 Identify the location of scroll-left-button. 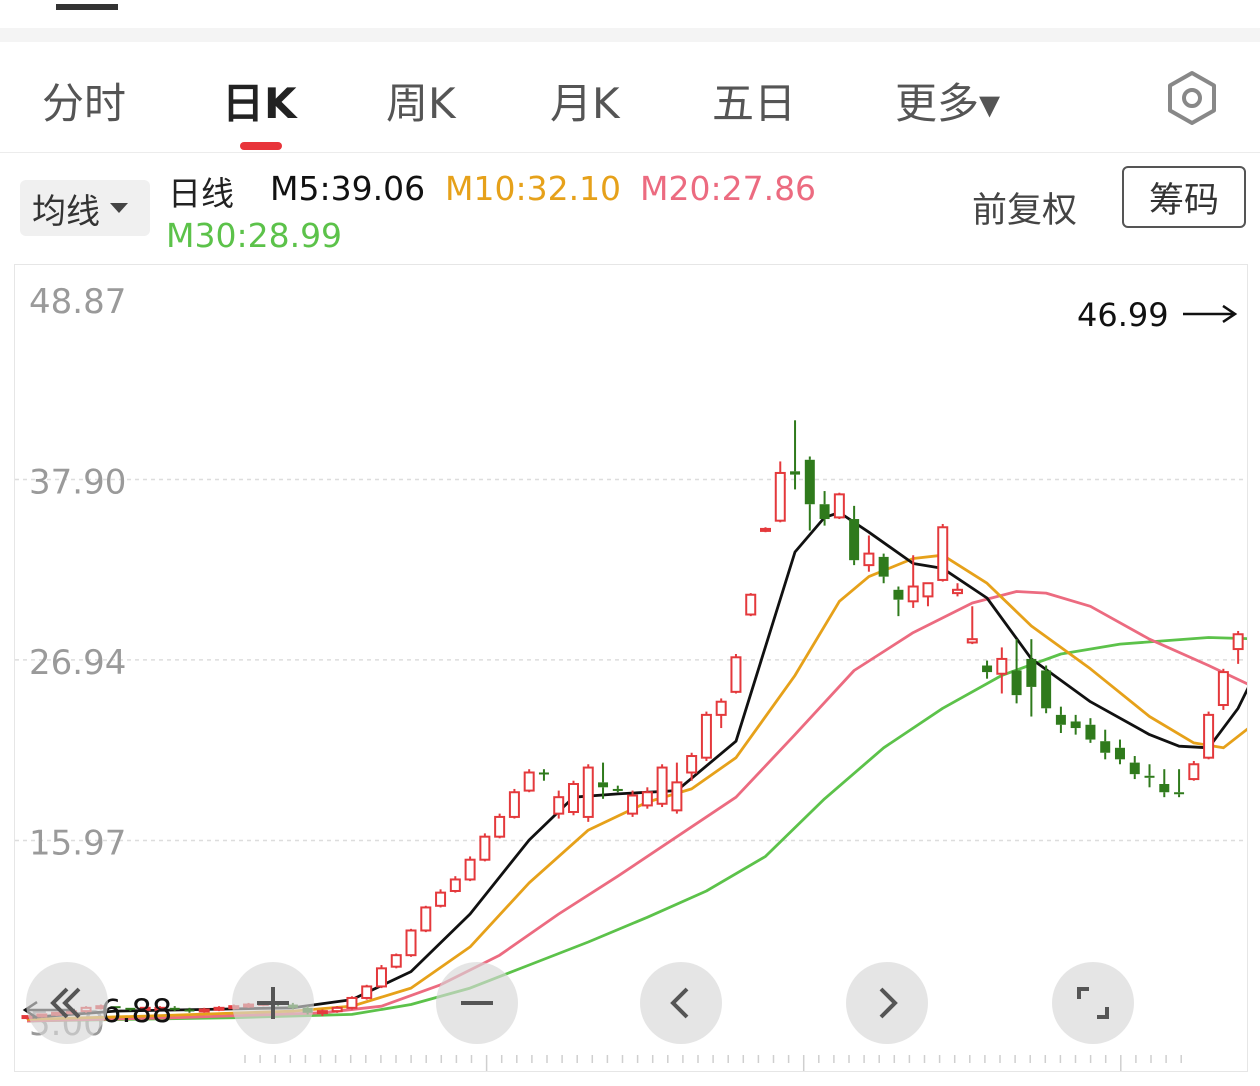
(681, 1003).